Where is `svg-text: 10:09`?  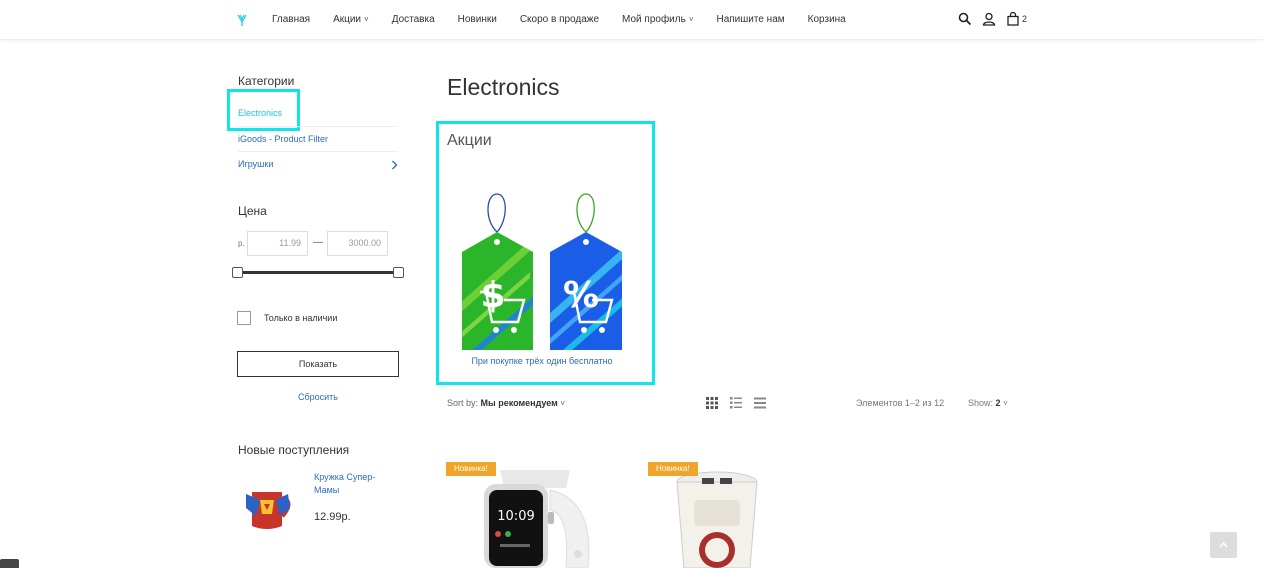 svg-text: 10:09 is located at coordinates (515, 516).